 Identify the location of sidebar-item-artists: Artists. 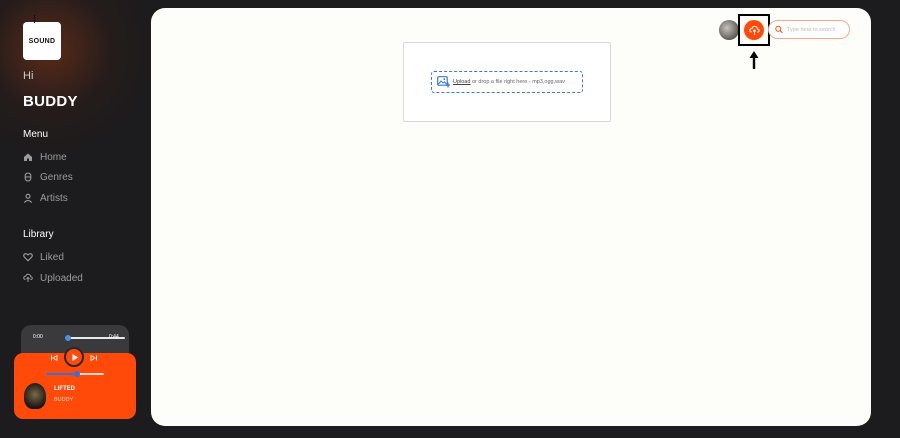
(45, 198).